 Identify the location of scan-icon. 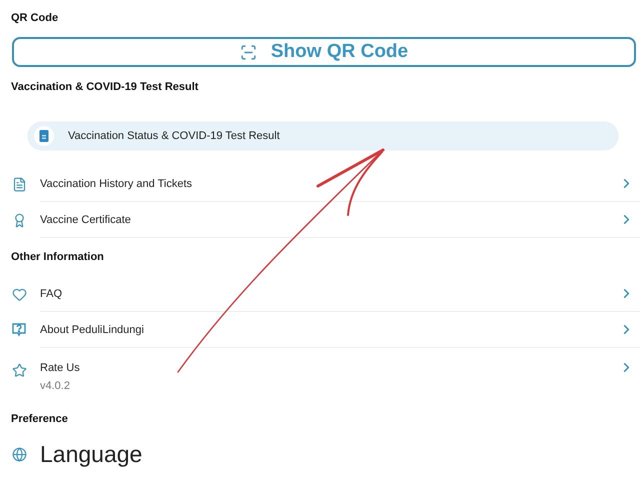
(248, 52).